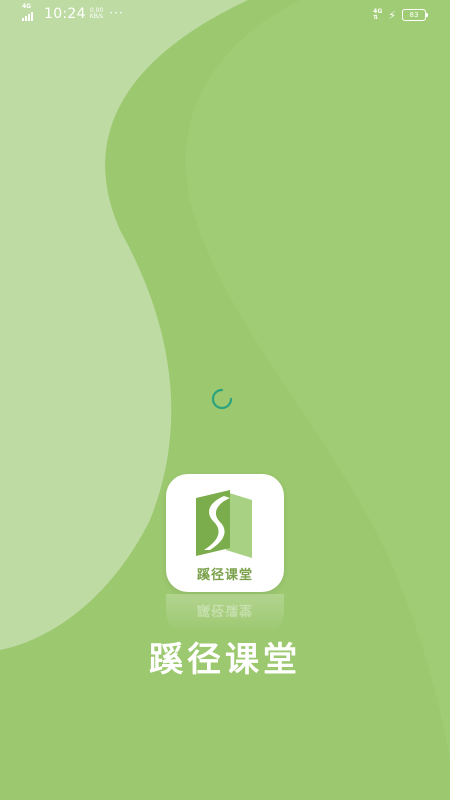 The height and width of the screenshot is (800, 450). Describe the element at coordinates (224, 575) in the screenshot. I see `logo-text: 蹊径课堂` at that location.